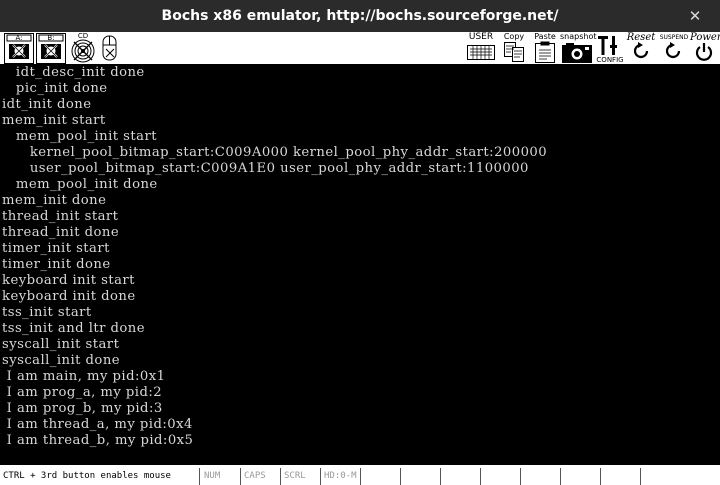  Describe the element at coordinates (221, 476) in the screenshot. I see `num-lock-indicator: NUM` at that location.